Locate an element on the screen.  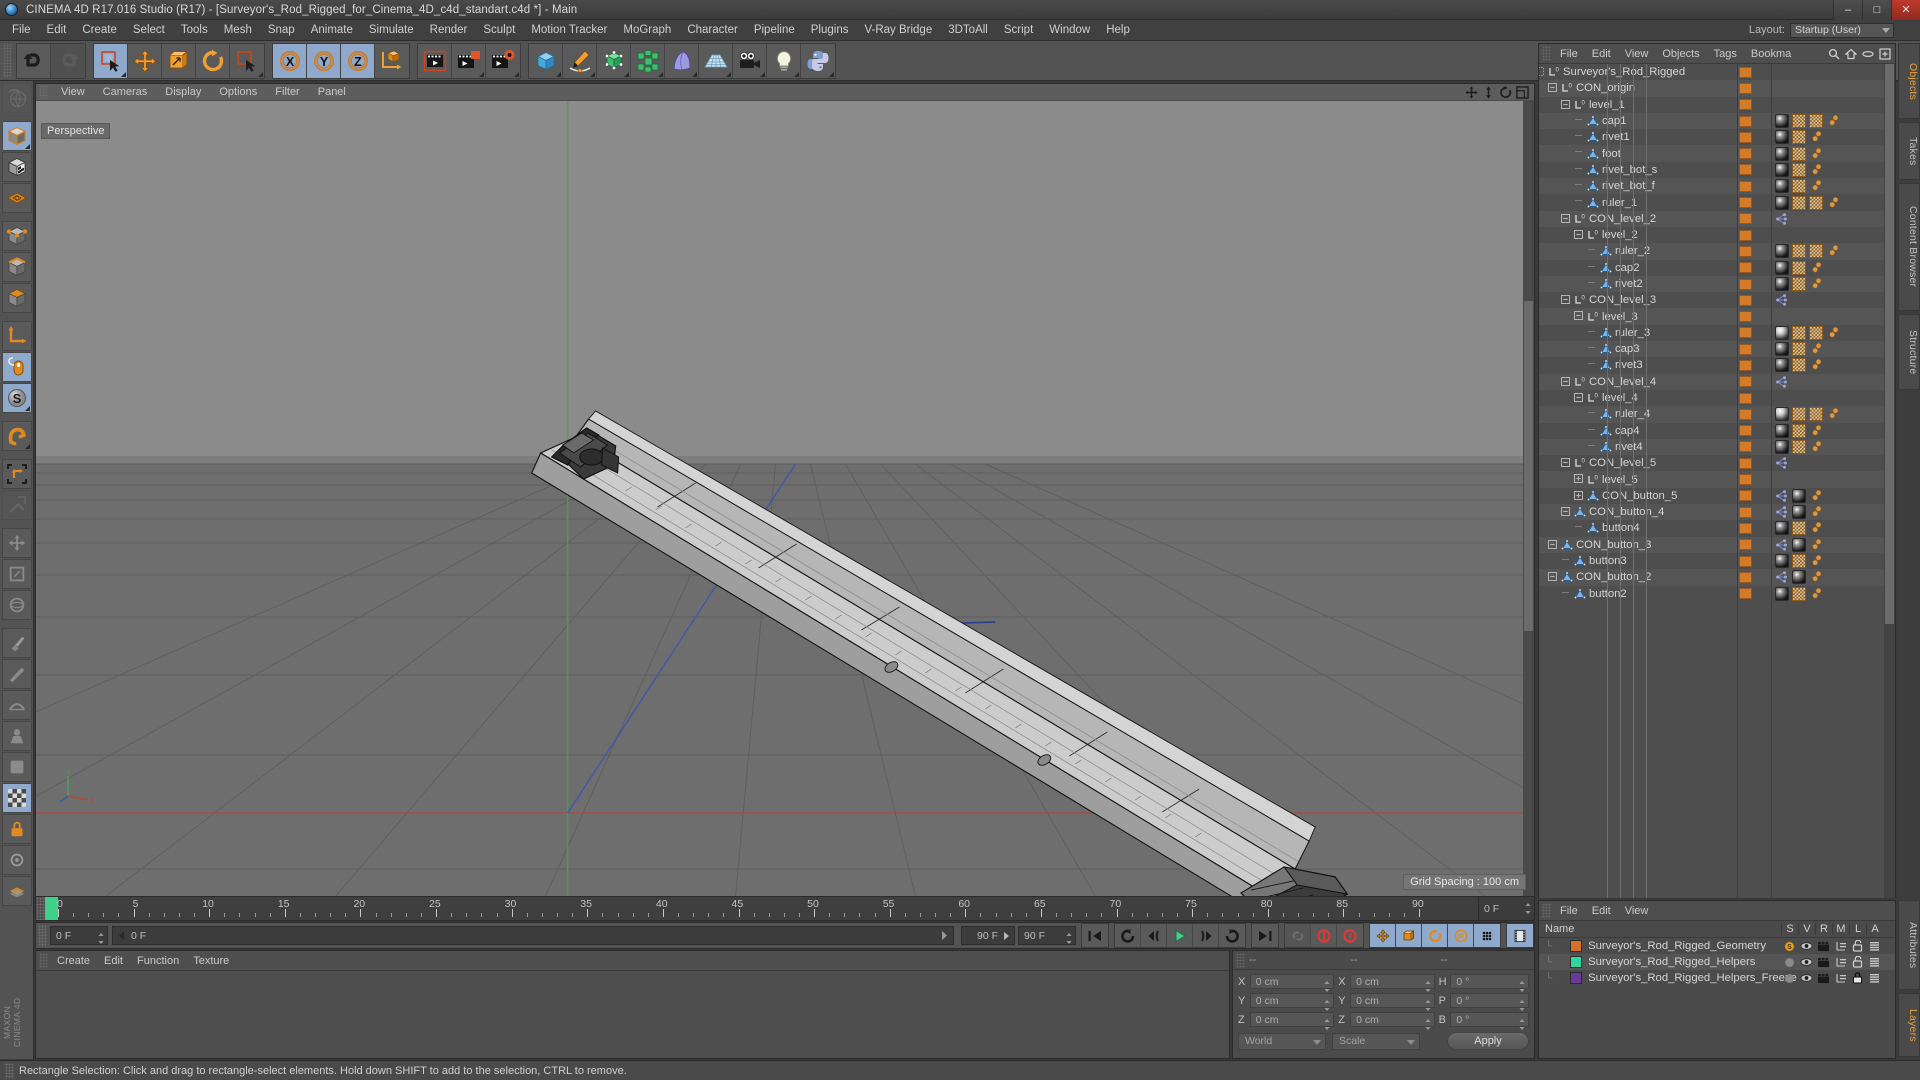
time-slider: 0 F is located at coordinates (533, 935).